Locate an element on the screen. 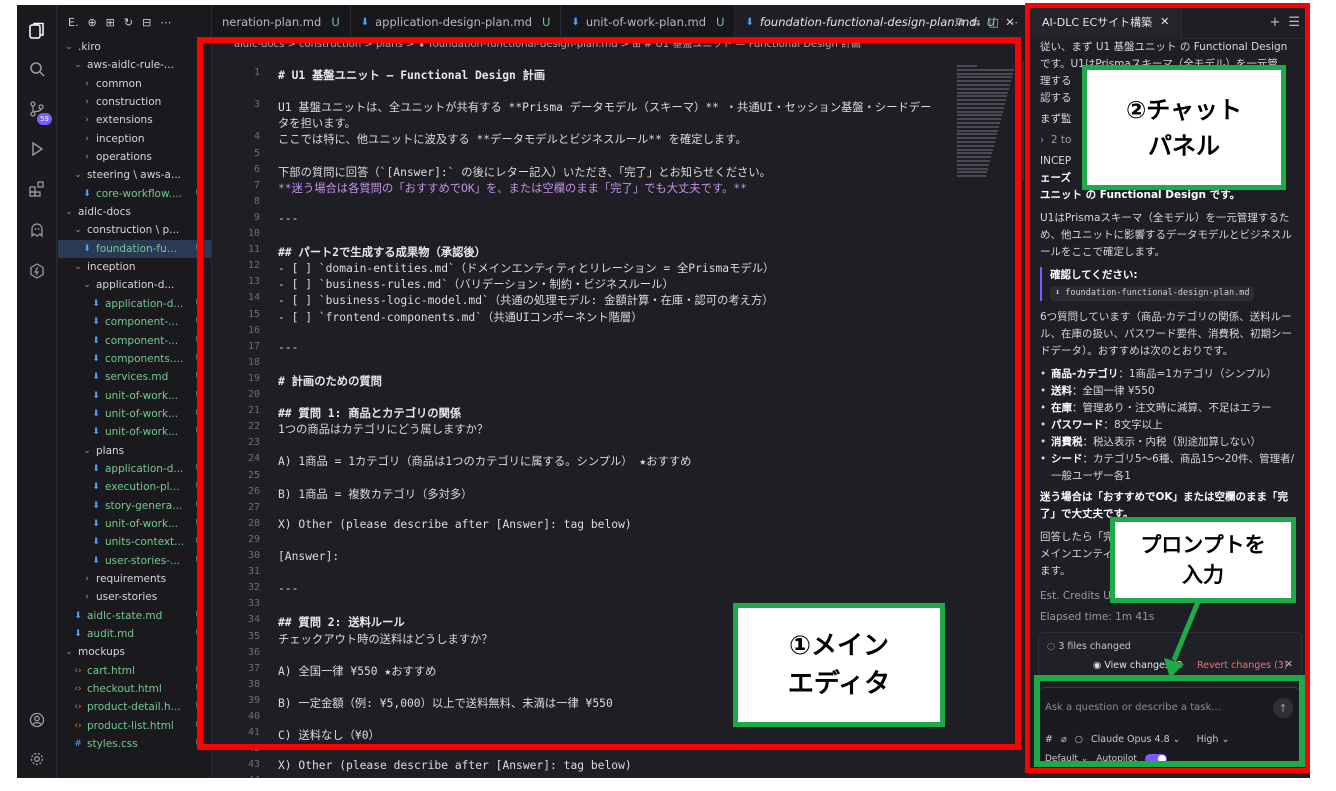 The image size is (1336, 791). tree-file: ‹› cart.html U is located at coordinates (134, 671).